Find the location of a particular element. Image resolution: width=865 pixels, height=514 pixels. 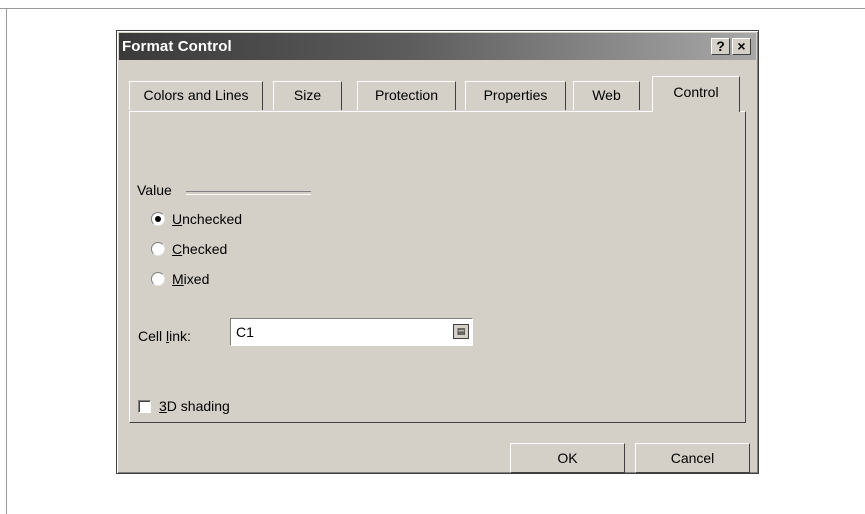

value-group-label: Value is located at coordinates (154, 190).